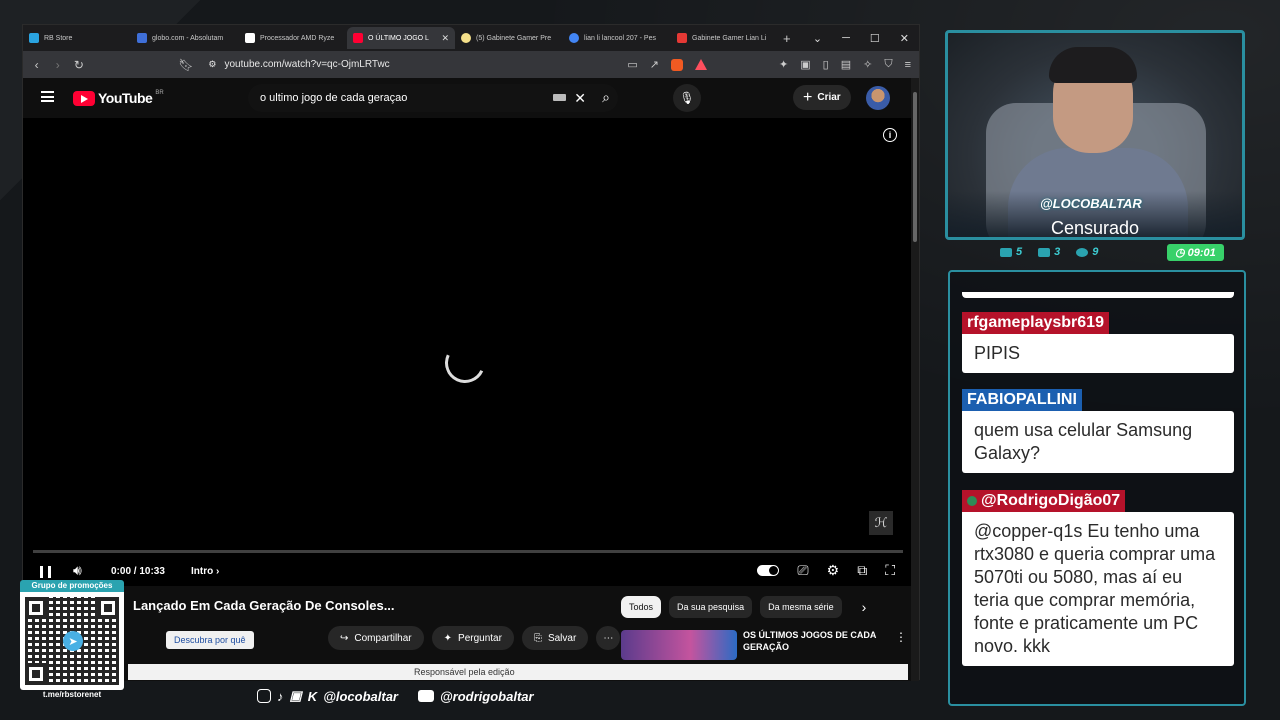 The width and height of the screenshot is (1280, 720). I want to click on loading-spinner-icon, so click(465, 363).